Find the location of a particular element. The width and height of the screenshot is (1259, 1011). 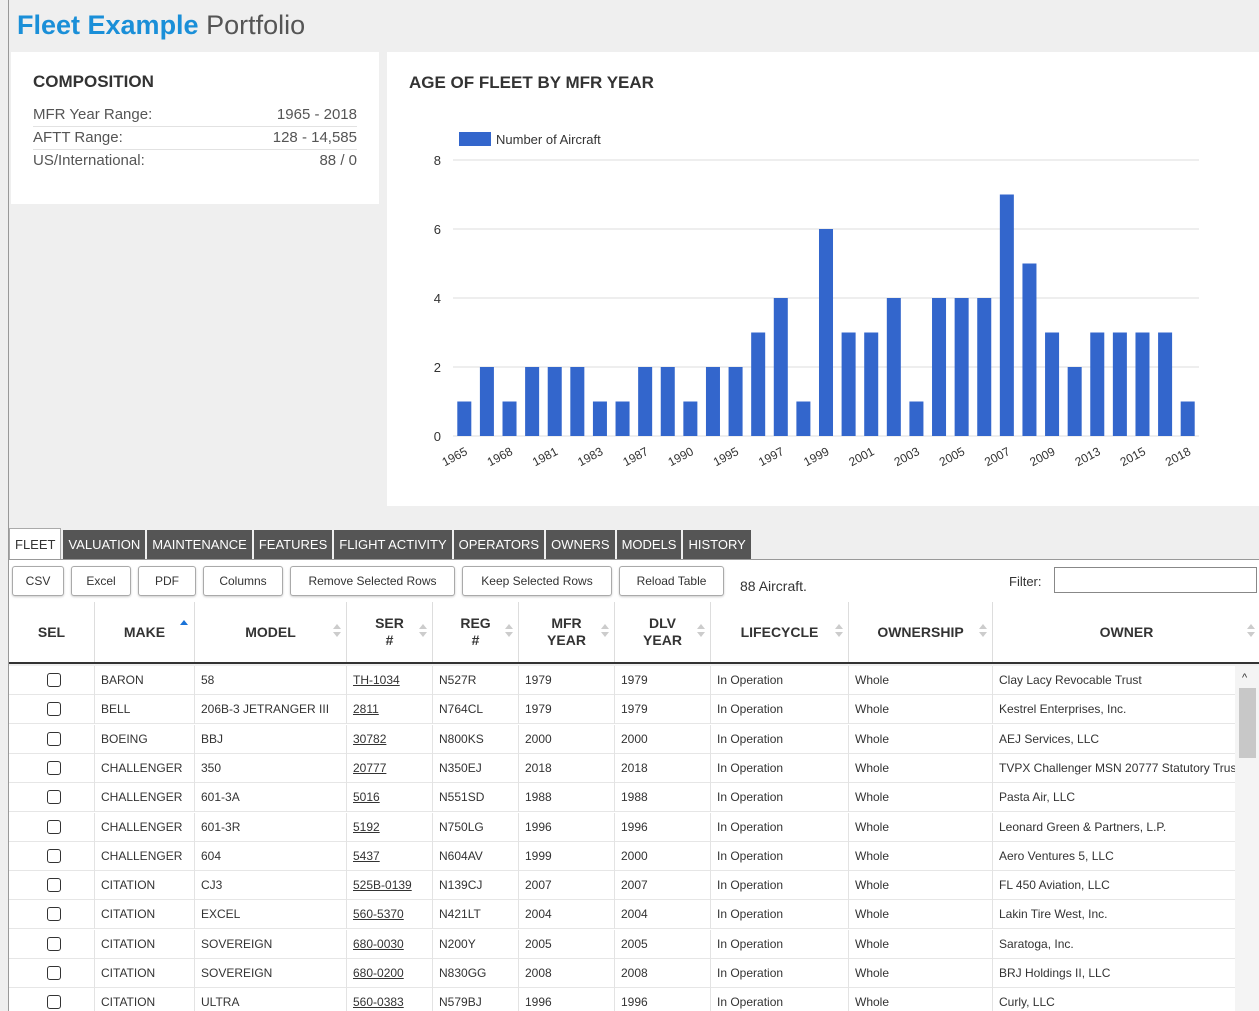

tab-flight-activity: FLIGHT ACTIVITY is located at coordinates (393, 545).